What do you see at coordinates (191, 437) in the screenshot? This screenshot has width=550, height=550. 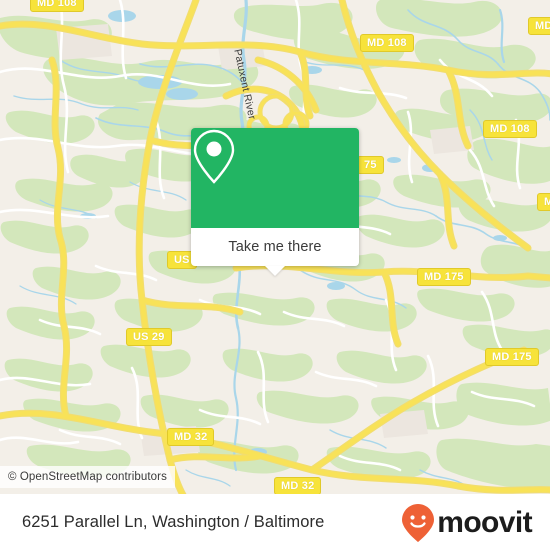 I see `road-shield-md32-sw: MD 32` at bounding box center [191, 437].